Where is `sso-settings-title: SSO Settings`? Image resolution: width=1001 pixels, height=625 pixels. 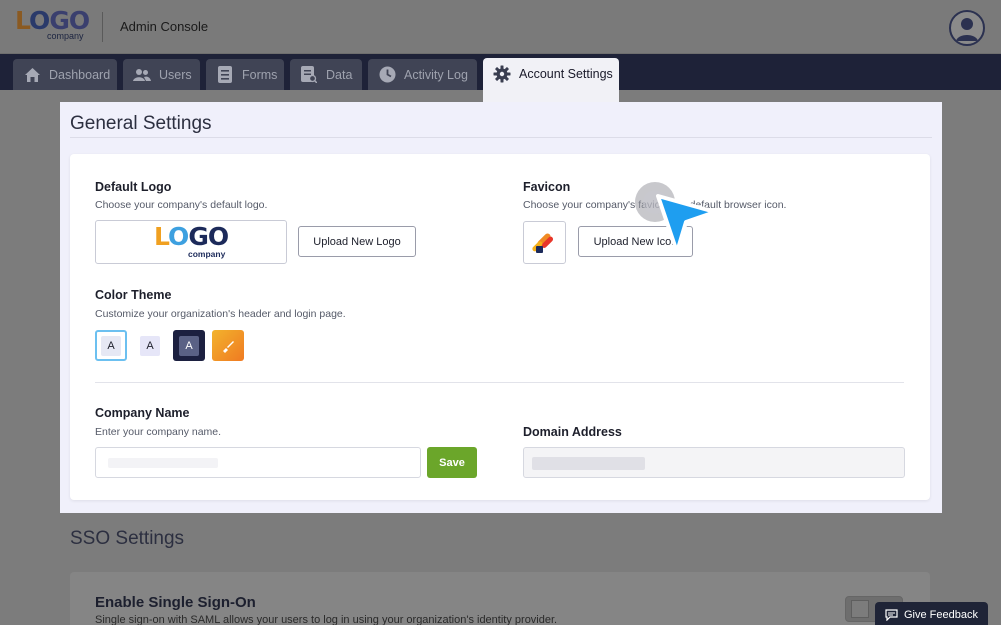
sso-settings-title: SSO Settings is located at coordinates (127, 538).